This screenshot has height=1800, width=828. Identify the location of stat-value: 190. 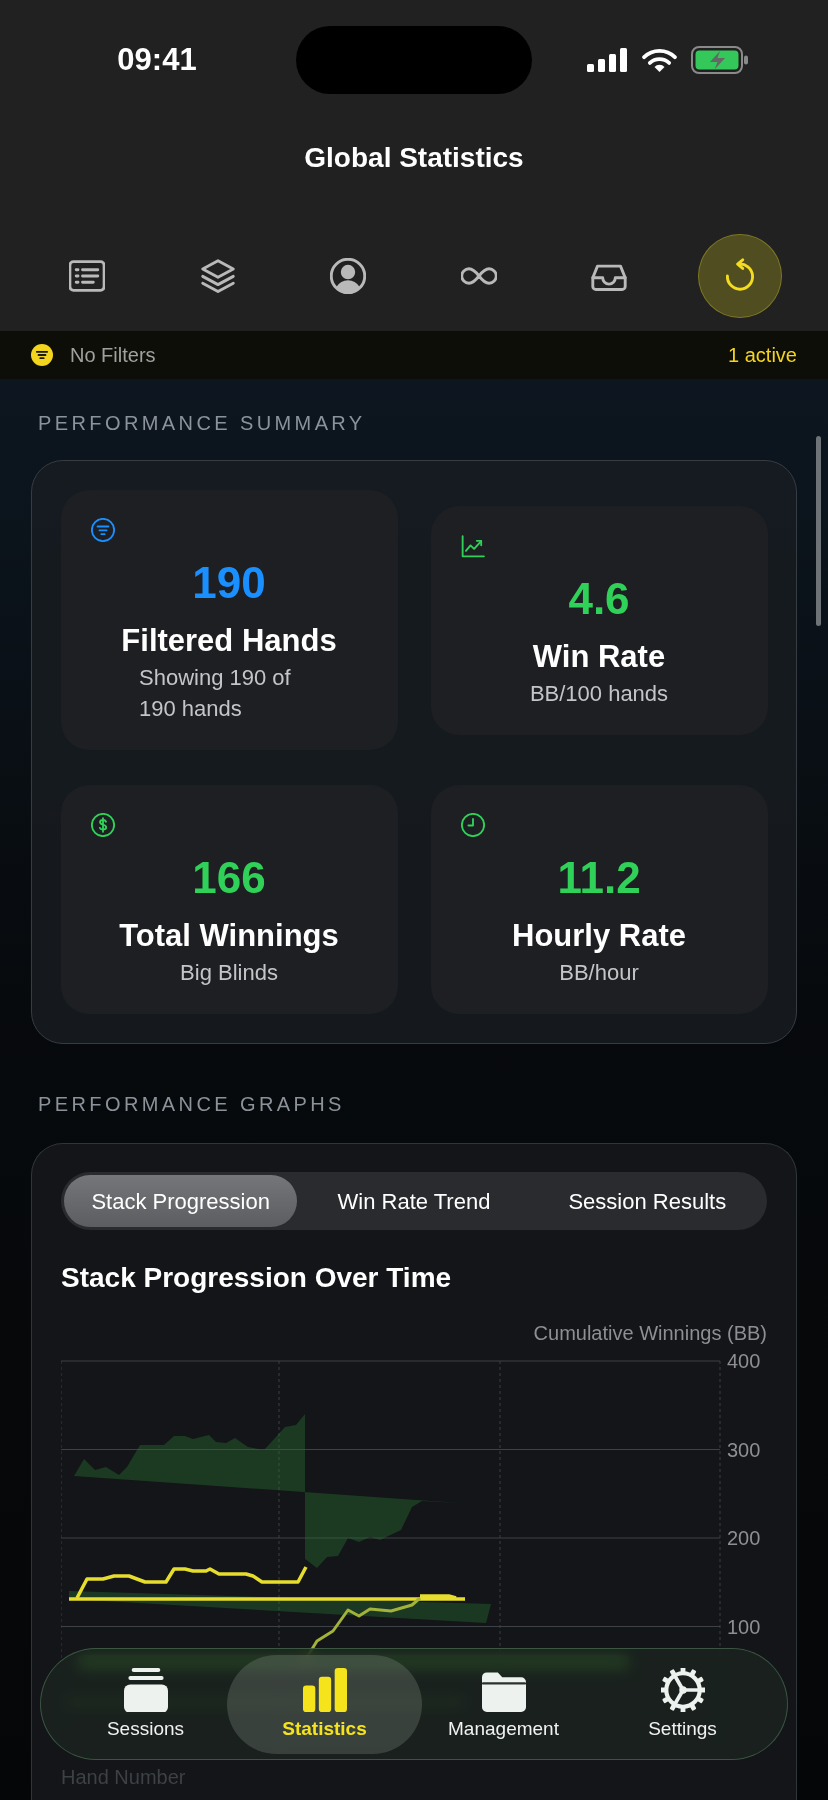
(229, 583).